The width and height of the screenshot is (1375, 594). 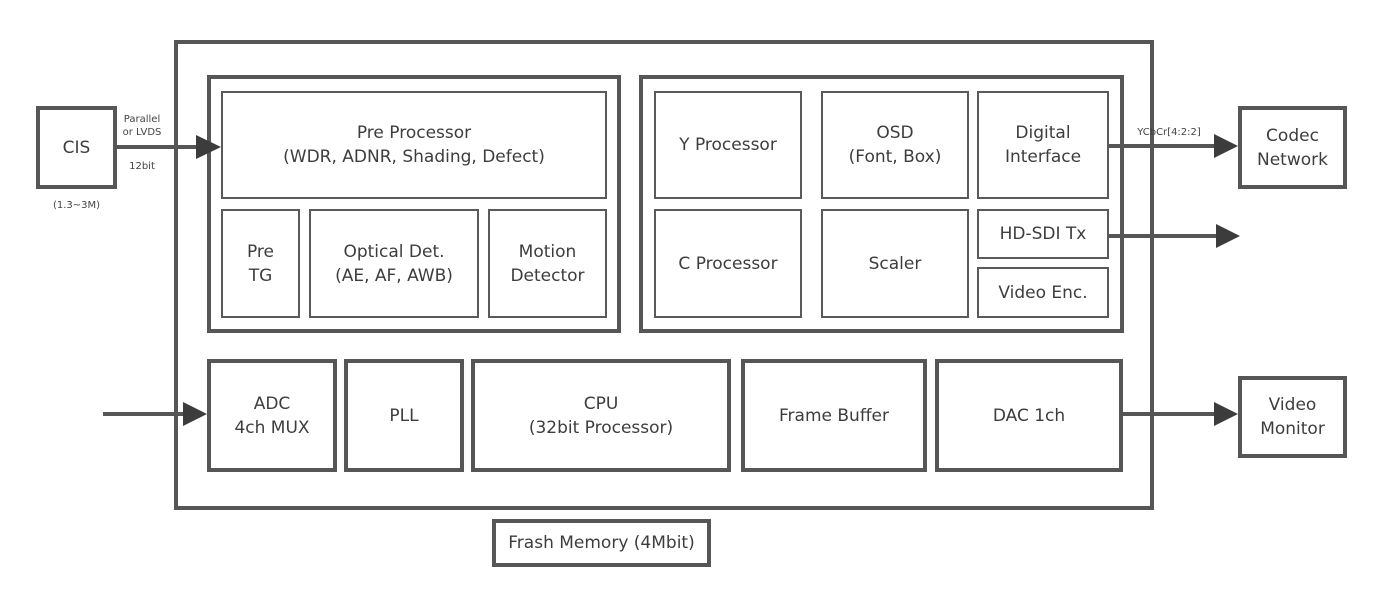 I want to click on flash-memory-block: Frash Memory (4Mbit), so click(x=601, y=543).